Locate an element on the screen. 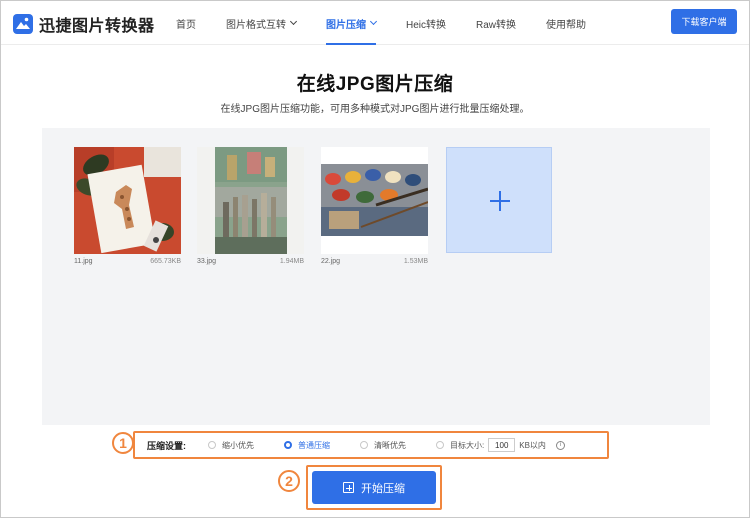 The image size is (750, 518). nav-label: 使用帮助 is located at coordinates (566, 25).